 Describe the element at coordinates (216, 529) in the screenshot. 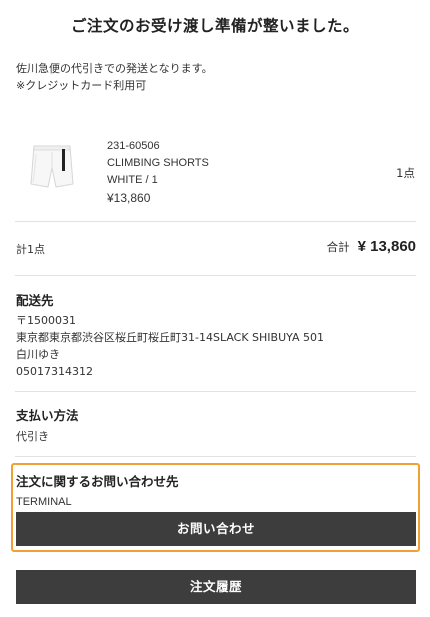

I see `contact-button: お問い合わせ` at that location.